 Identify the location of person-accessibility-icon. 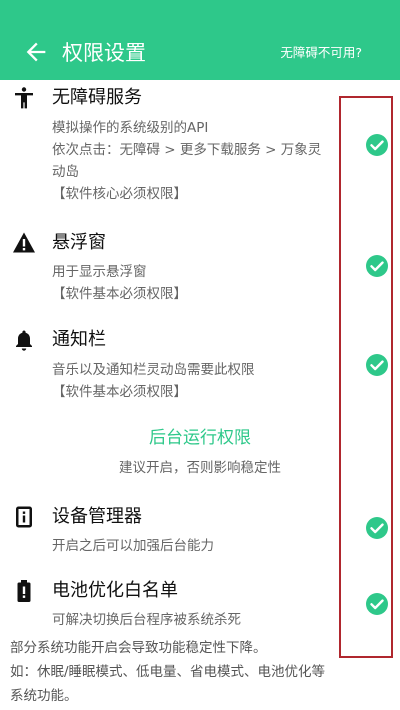
(24, 98).